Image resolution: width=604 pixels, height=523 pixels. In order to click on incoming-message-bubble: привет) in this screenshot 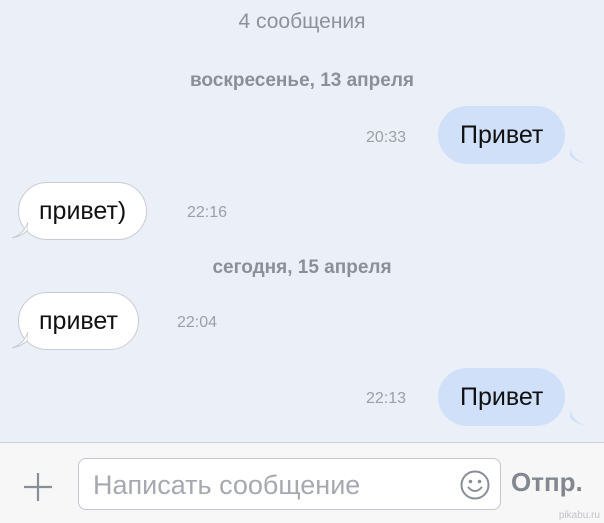, I will do `click(83, 211)`.